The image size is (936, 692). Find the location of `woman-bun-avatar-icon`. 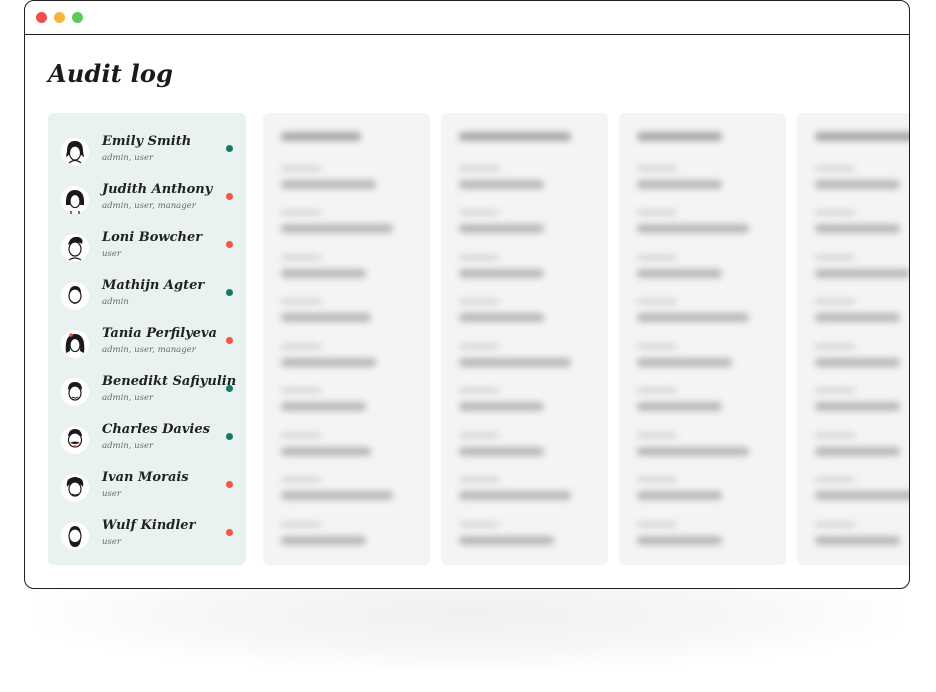

woman-bun-avatar-icon is located at coordinates (75, 152).